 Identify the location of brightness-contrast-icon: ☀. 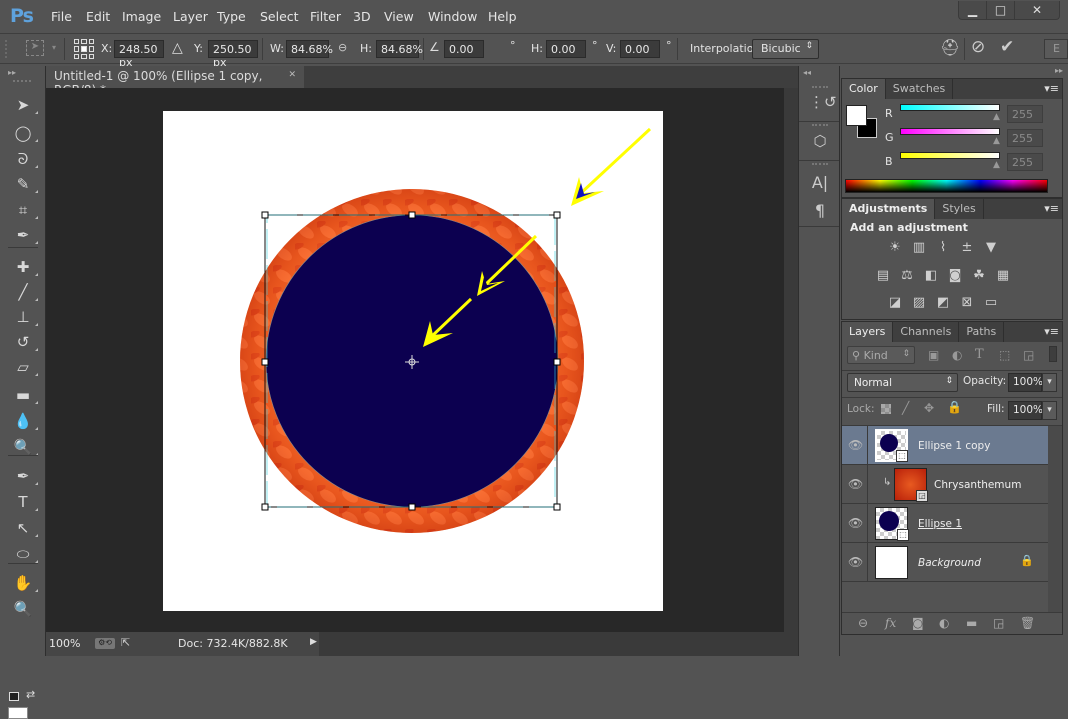
(895, 248).